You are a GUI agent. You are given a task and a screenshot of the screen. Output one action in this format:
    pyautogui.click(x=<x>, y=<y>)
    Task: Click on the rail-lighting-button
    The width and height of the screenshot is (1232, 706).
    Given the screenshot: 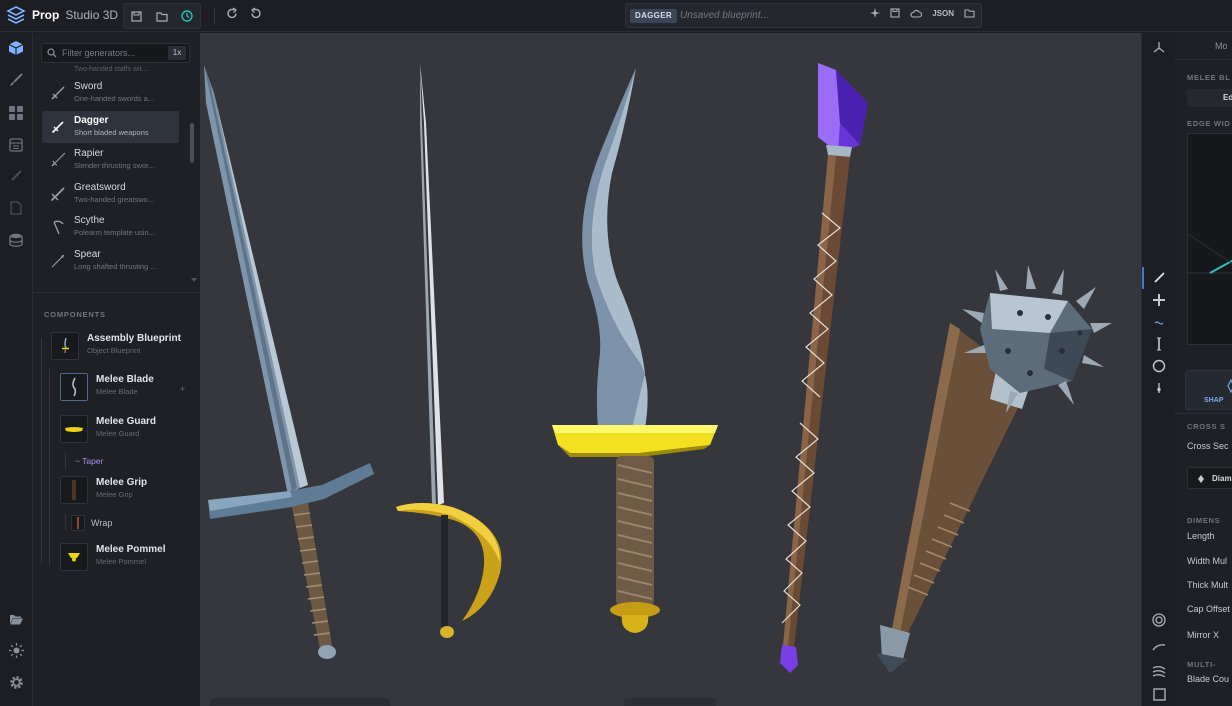 What is the action you would take?
    pyautogui.click(x=16, y=650)
    